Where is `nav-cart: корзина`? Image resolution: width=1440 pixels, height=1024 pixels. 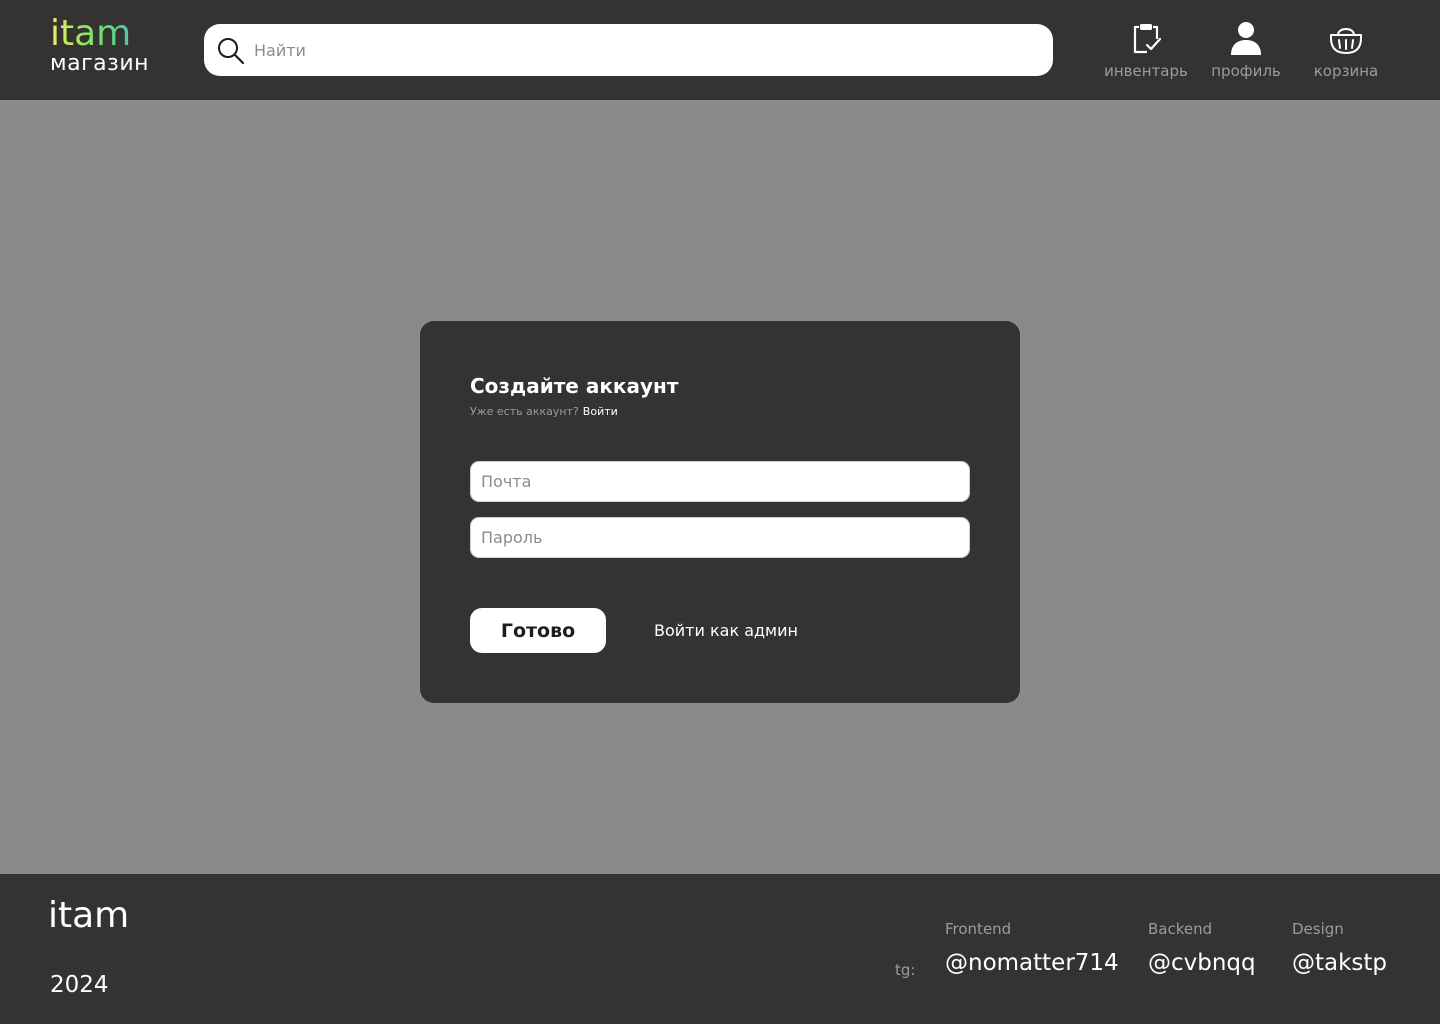
nav-cart: корзина is located at coordinates (1346, 52).